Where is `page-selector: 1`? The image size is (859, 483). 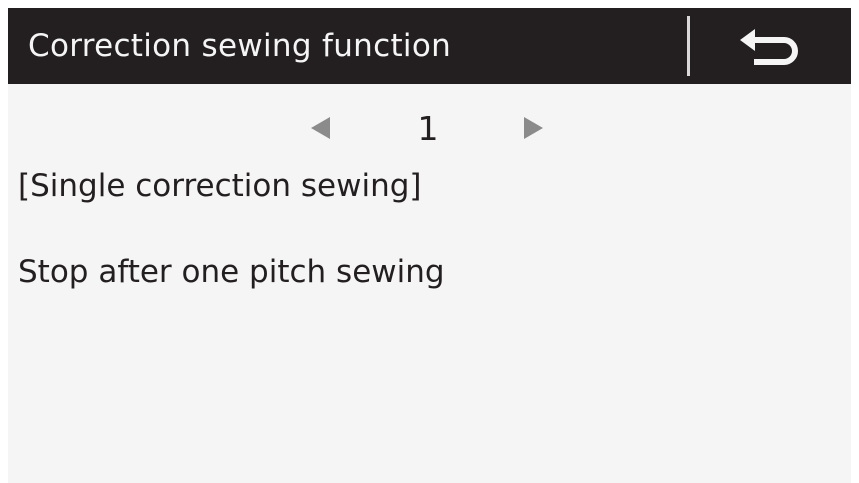 page-selector: 1 is located at coordinates (429, 129).